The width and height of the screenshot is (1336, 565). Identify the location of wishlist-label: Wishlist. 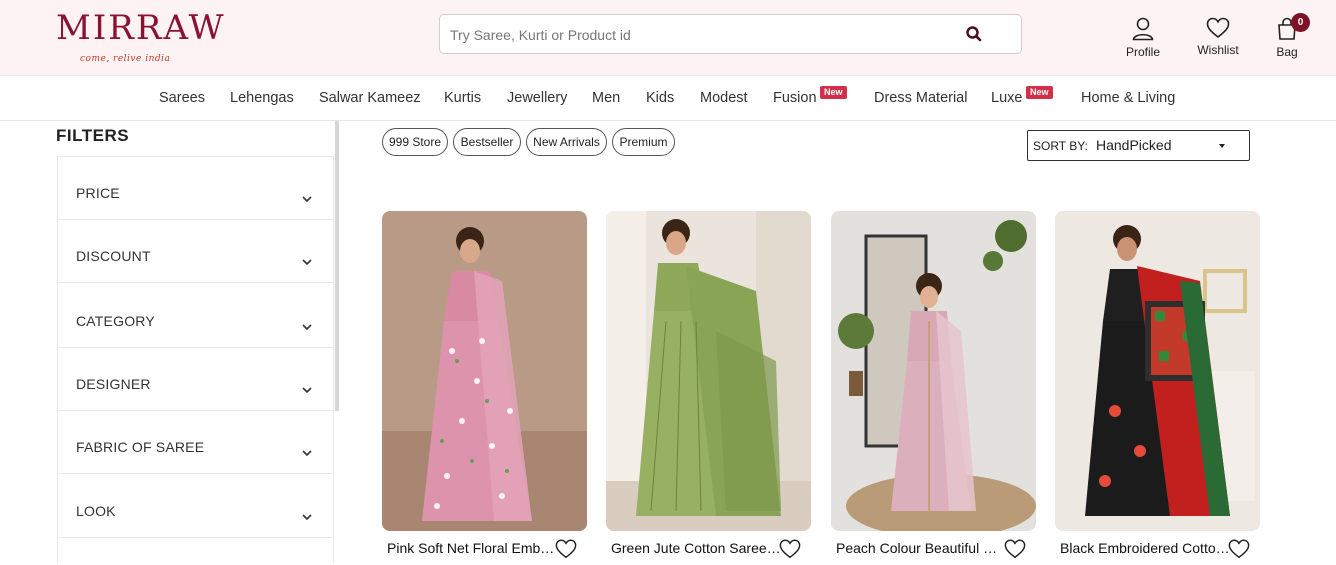
(1218, 50).